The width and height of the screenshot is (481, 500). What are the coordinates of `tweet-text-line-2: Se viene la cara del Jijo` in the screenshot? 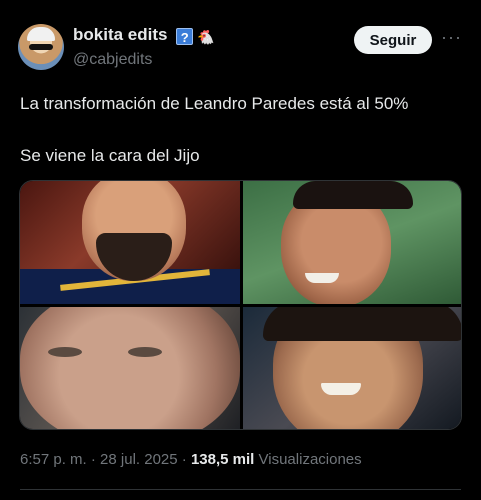 It's located at (110, 155).